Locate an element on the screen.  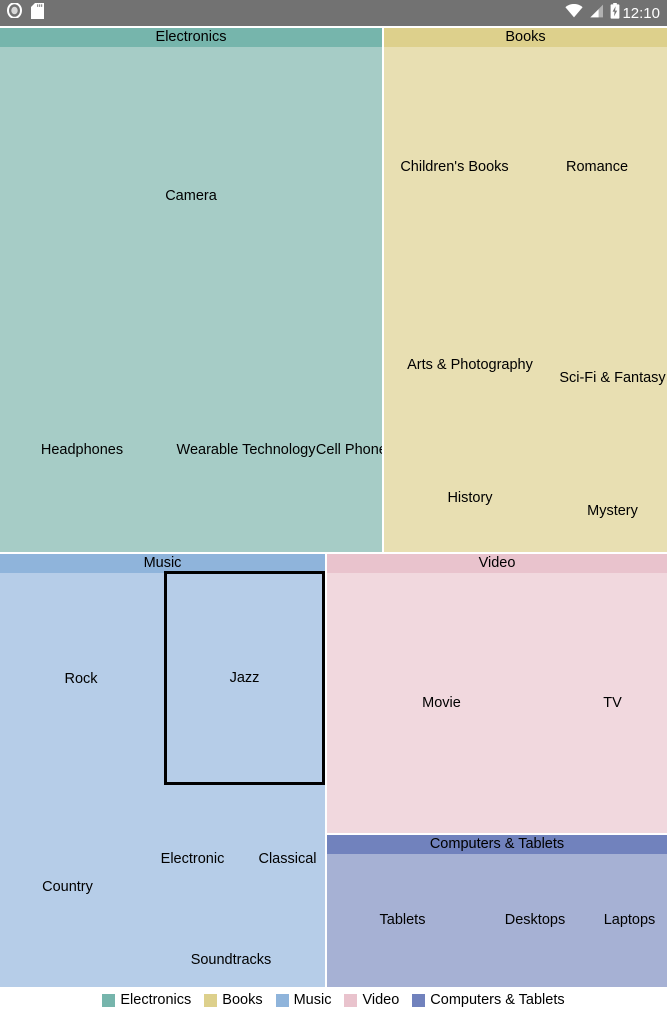
treemap-cell-label: Cell Phones is located at coordinates (348, 449).